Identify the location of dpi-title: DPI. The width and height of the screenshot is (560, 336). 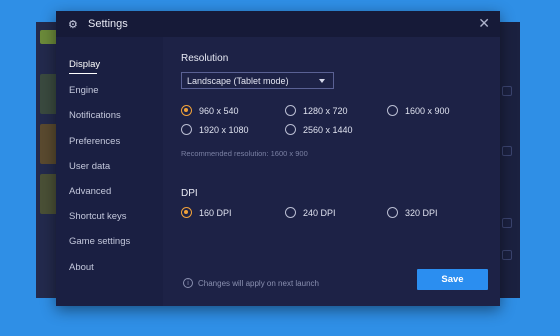
(189, 193).